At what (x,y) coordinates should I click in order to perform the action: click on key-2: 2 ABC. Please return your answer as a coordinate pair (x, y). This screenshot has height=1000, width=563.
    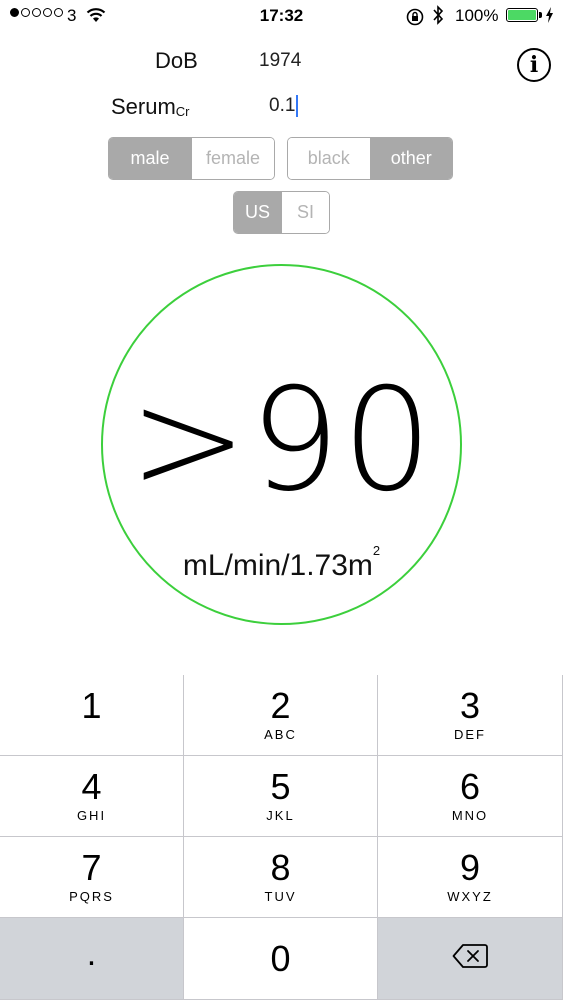
    Looking at the image, I should click on (281, 715).